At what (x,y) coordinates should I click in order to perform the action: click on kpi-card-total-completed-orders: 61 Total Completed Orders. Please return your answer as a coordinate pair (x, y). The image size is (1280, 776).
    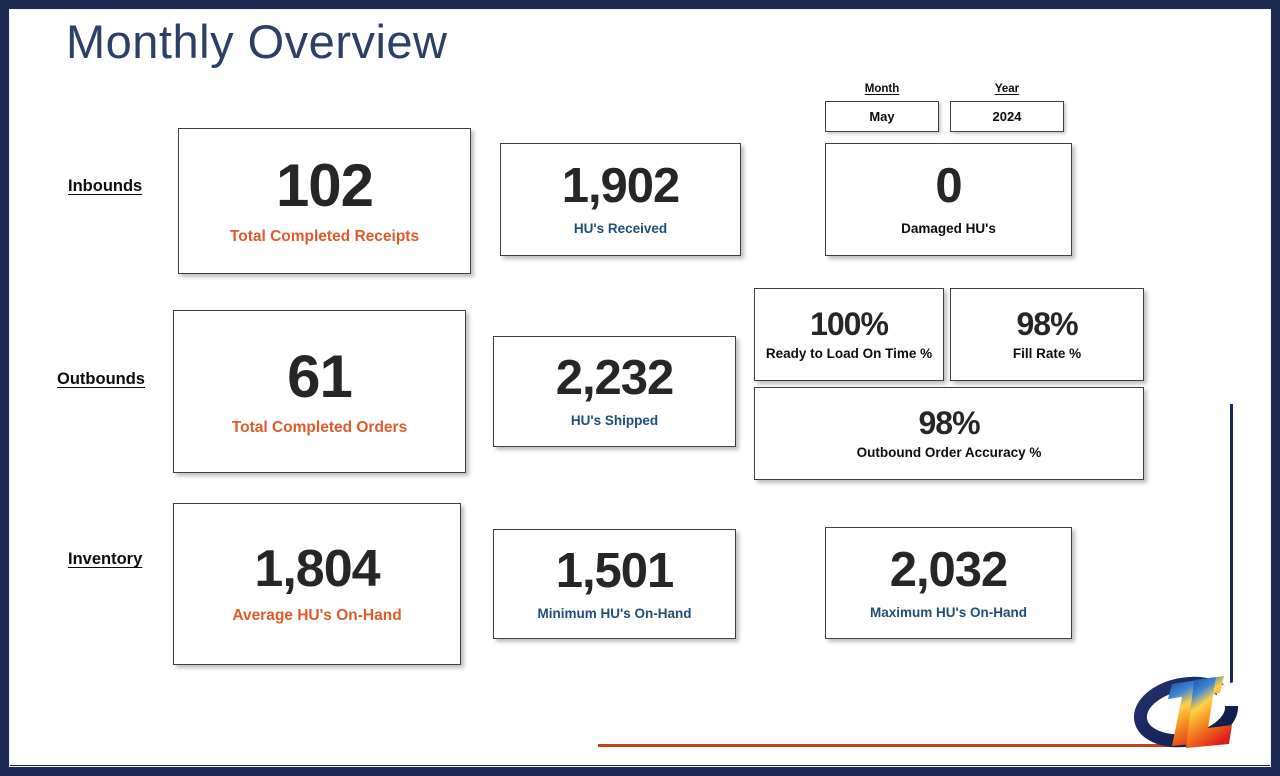
    Looking at the image, I should click on (319, 391).